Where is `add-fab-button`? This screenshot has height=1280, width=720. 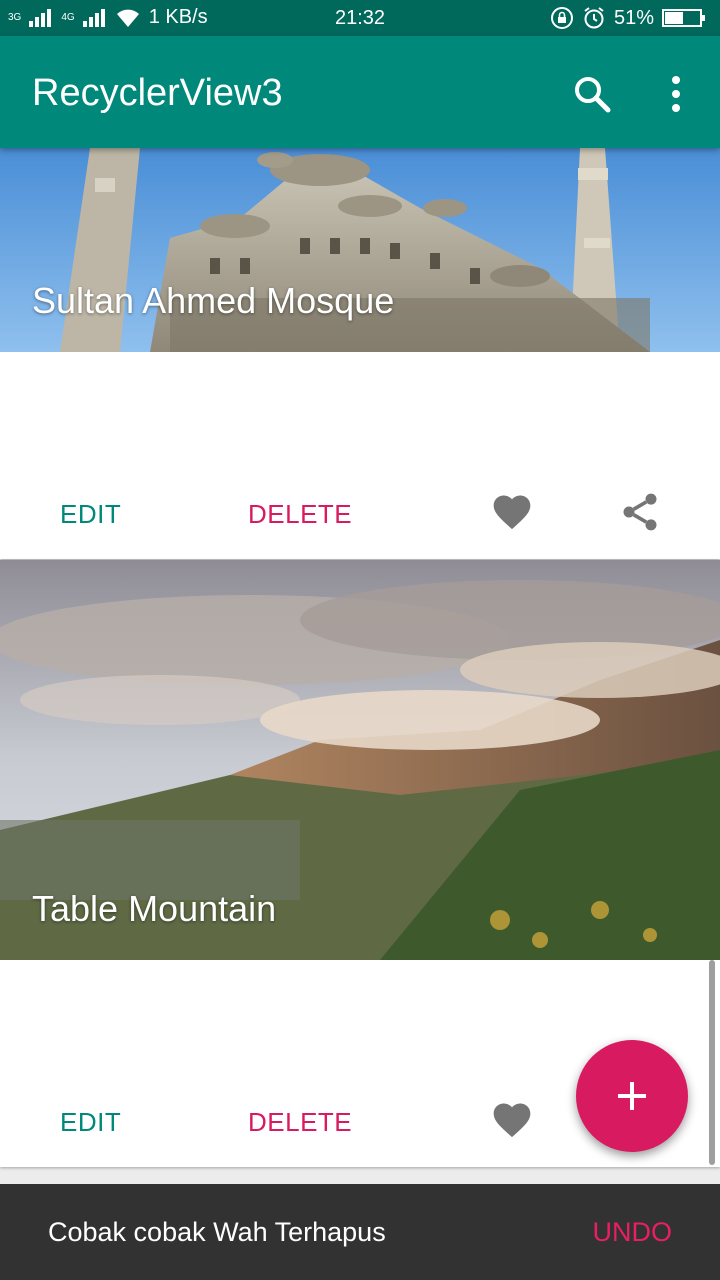
add-fab-button is located at coordinates (632, 1096).